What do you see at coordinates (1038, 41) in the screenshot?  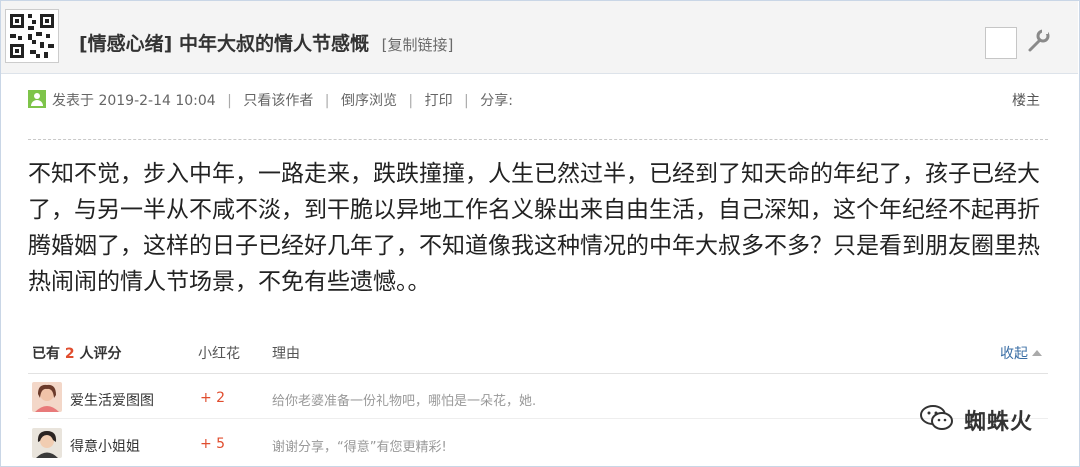 I see `wrench-icon` at bounding box center [1038, 41].